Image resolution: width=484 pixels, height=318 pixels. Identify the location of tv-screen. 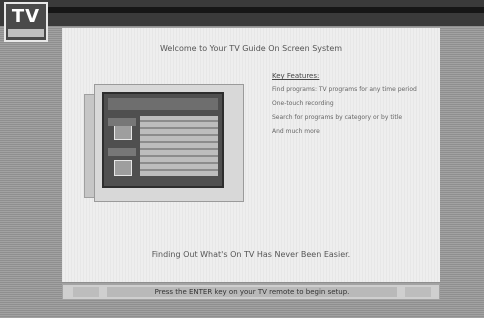
(163, 140).